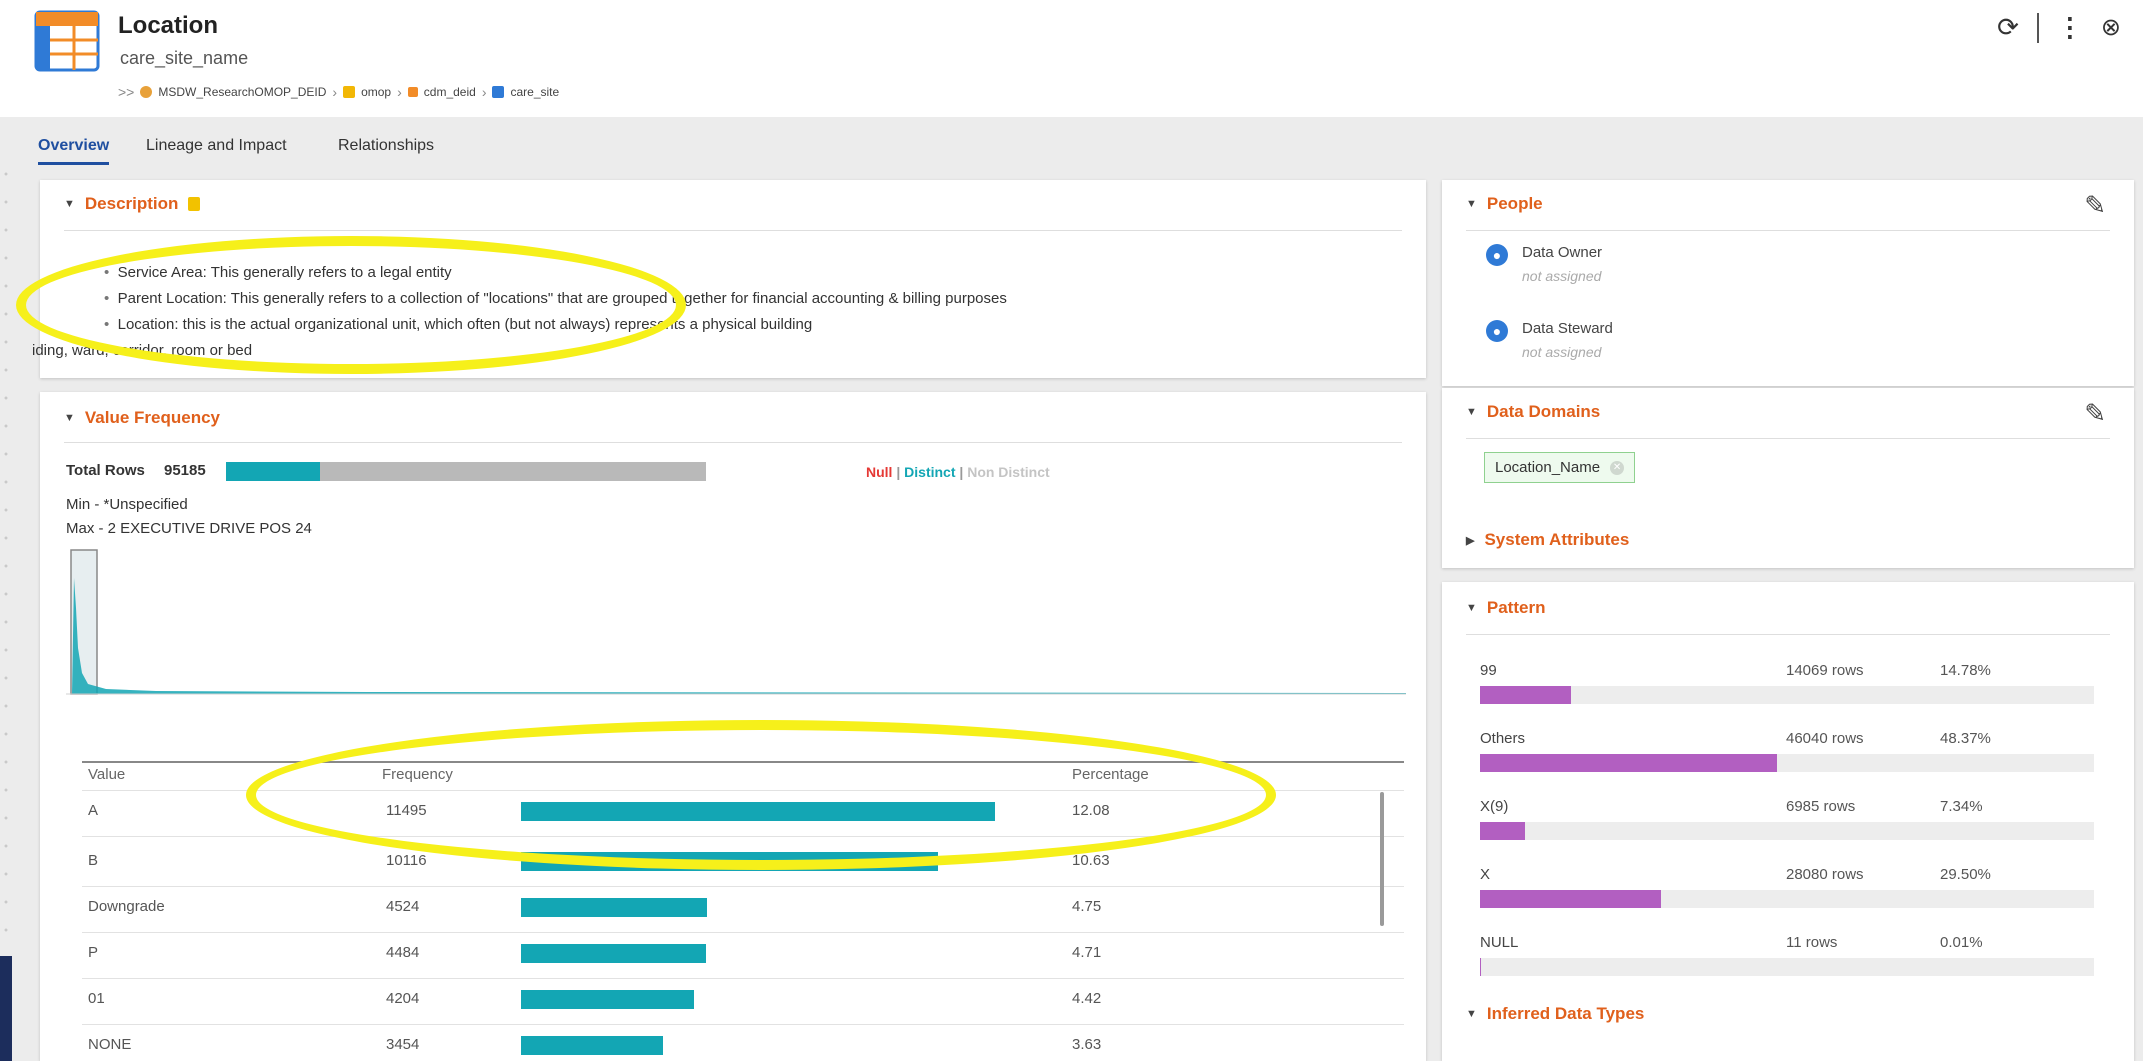  Describe the element at coordinates (376, 92) in the screenshot. I see `breadcrumb-item: omop` at that location.